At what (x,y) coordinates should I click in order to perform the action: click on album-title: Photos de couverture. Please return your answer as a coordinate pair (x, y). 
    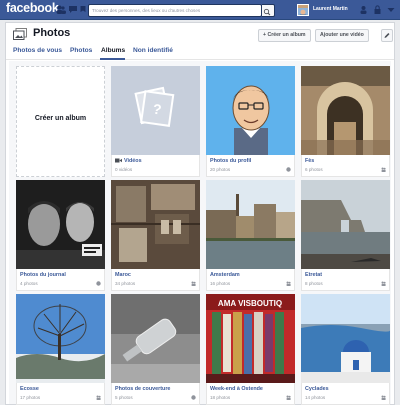
    Looking at the image, I should click on (142, 389).